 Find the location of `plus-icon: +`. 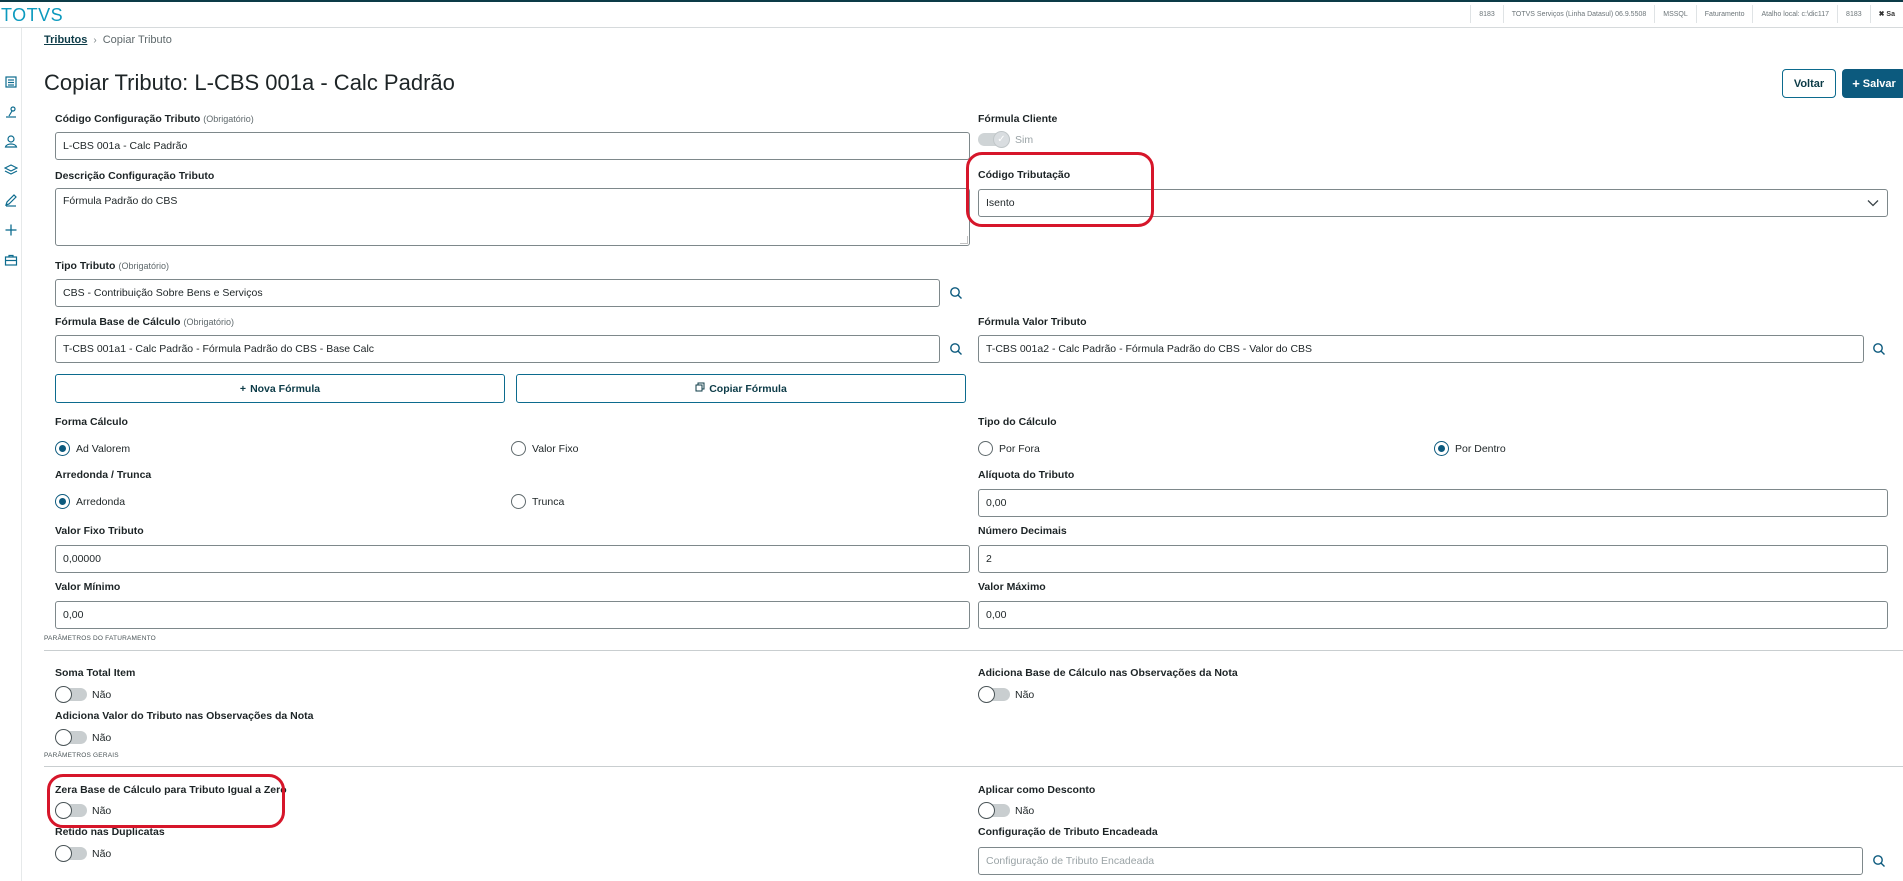

plus-icon: + is located at coordinates (1856, 83).